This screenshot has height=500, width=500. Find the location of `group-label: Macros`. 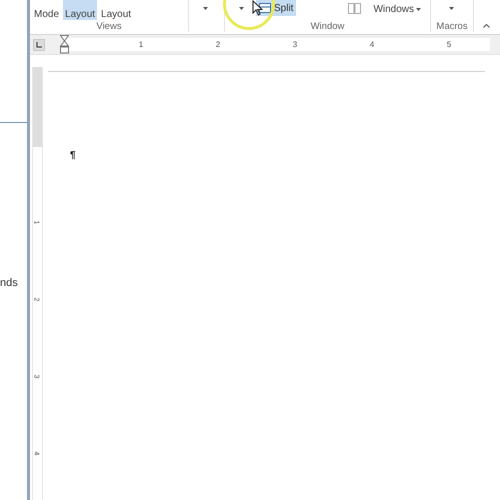

group-label: Macros is located at coordinates (452, 26).